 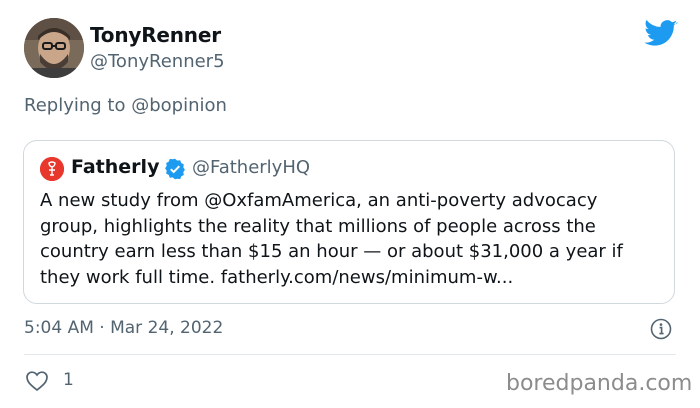 I want to click on like-count: 1, so click(x=68, y=380).